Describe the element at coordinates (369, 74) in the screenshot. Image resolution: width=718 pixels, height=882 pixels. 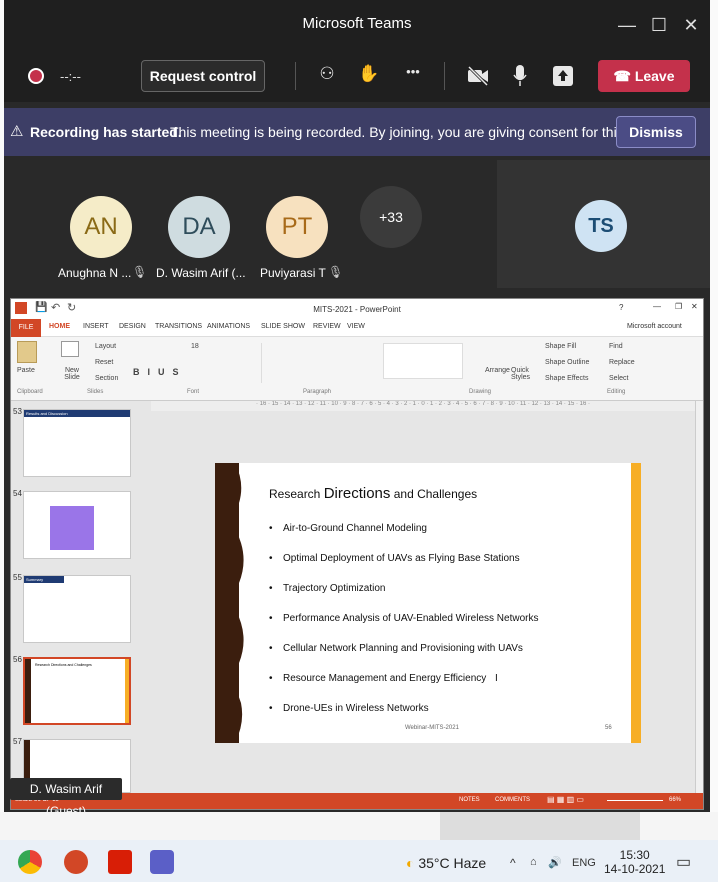
I see `raise-hand-icon: ✋` at that location.